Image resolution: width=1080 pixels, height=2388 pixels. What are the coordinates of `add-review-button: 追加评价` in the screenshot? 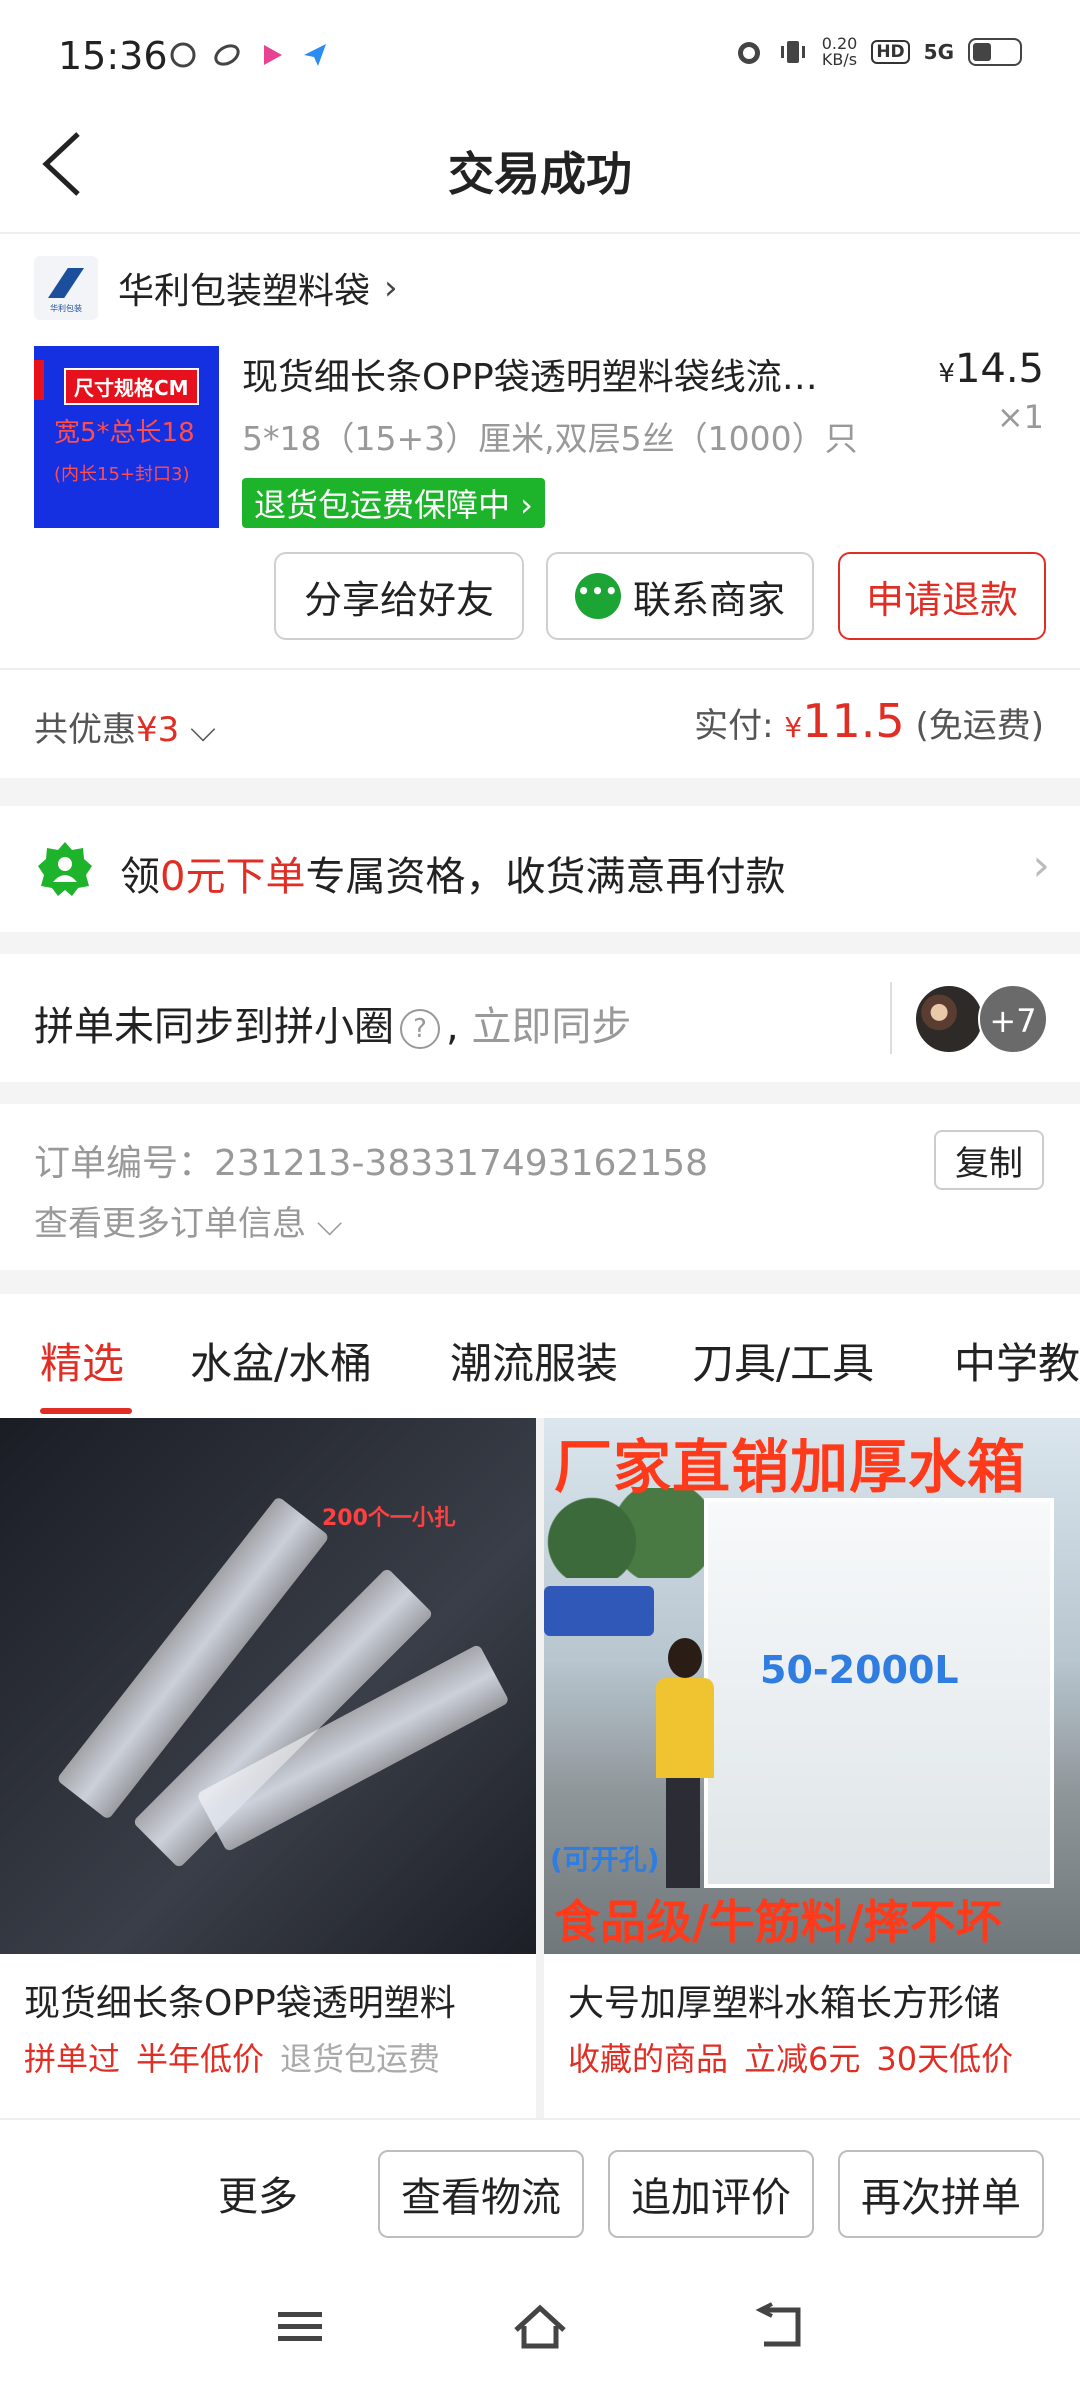 It's located at (711, 2194).